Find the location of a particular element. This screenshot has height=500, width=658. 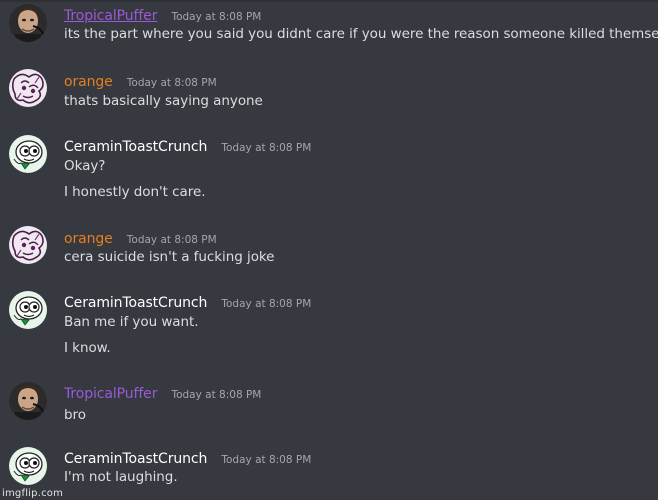

message-text: Okay? is located at coordinates (85, 166).